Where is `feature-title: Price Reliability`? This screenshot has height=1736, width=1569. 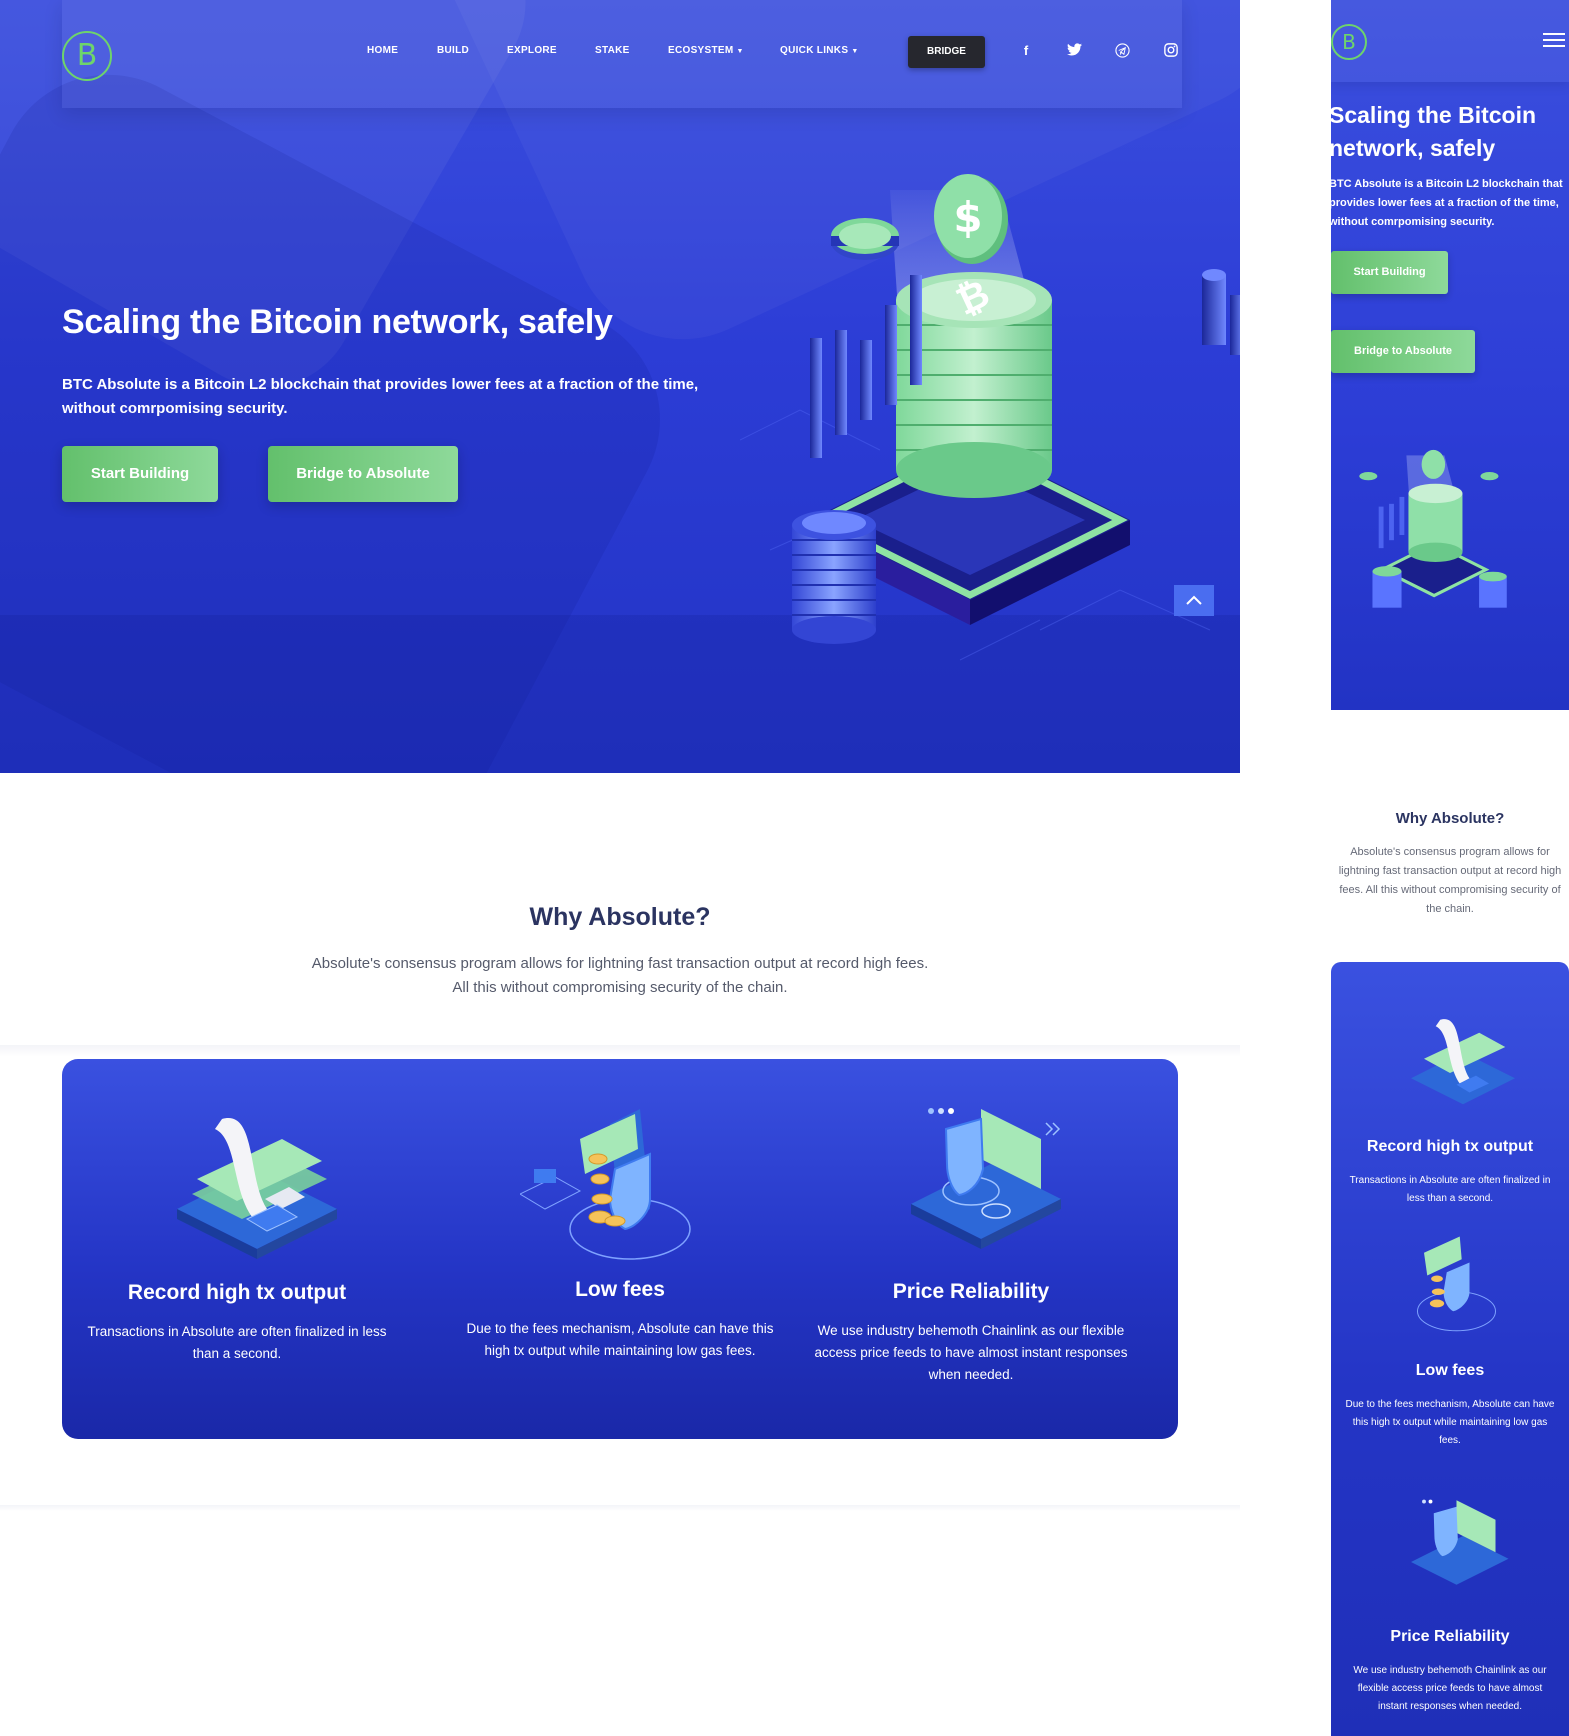
feature-title: Price Reliability is located at coordinates (971, 1291).